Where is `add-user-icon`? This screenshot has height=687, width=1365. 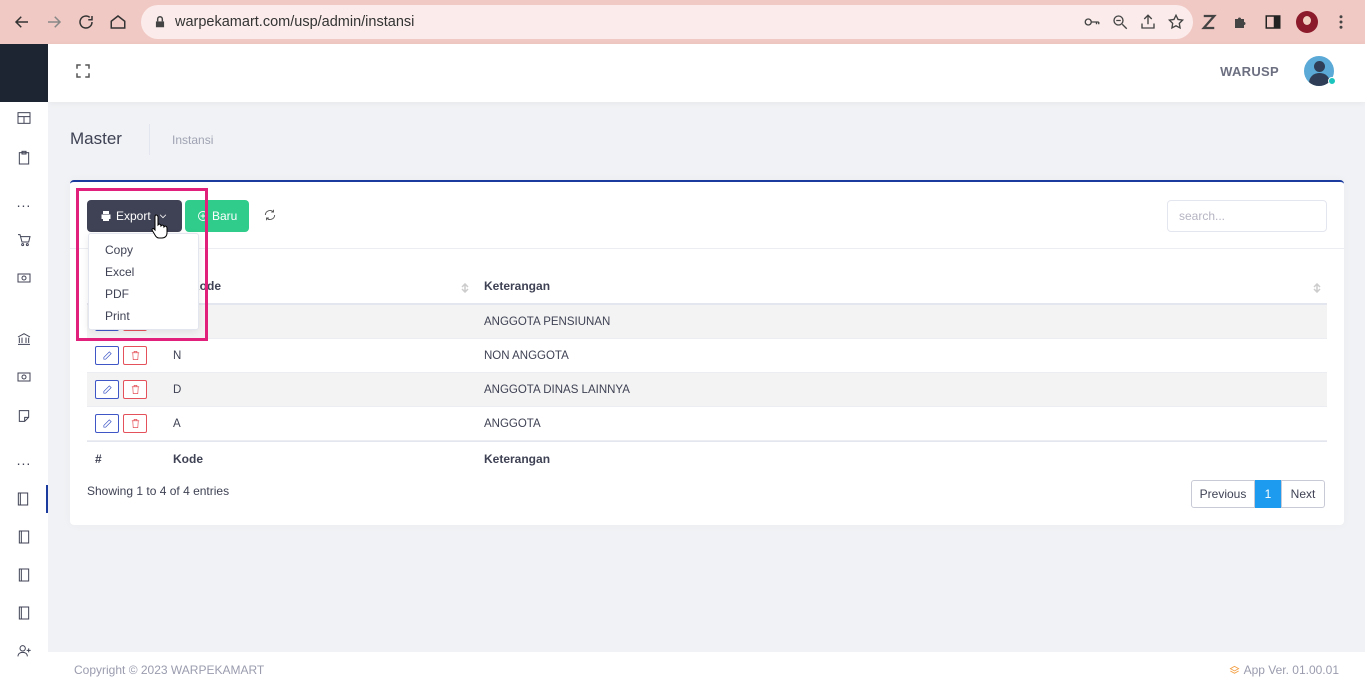 add-user-icon is located at coordinates (24, 651).